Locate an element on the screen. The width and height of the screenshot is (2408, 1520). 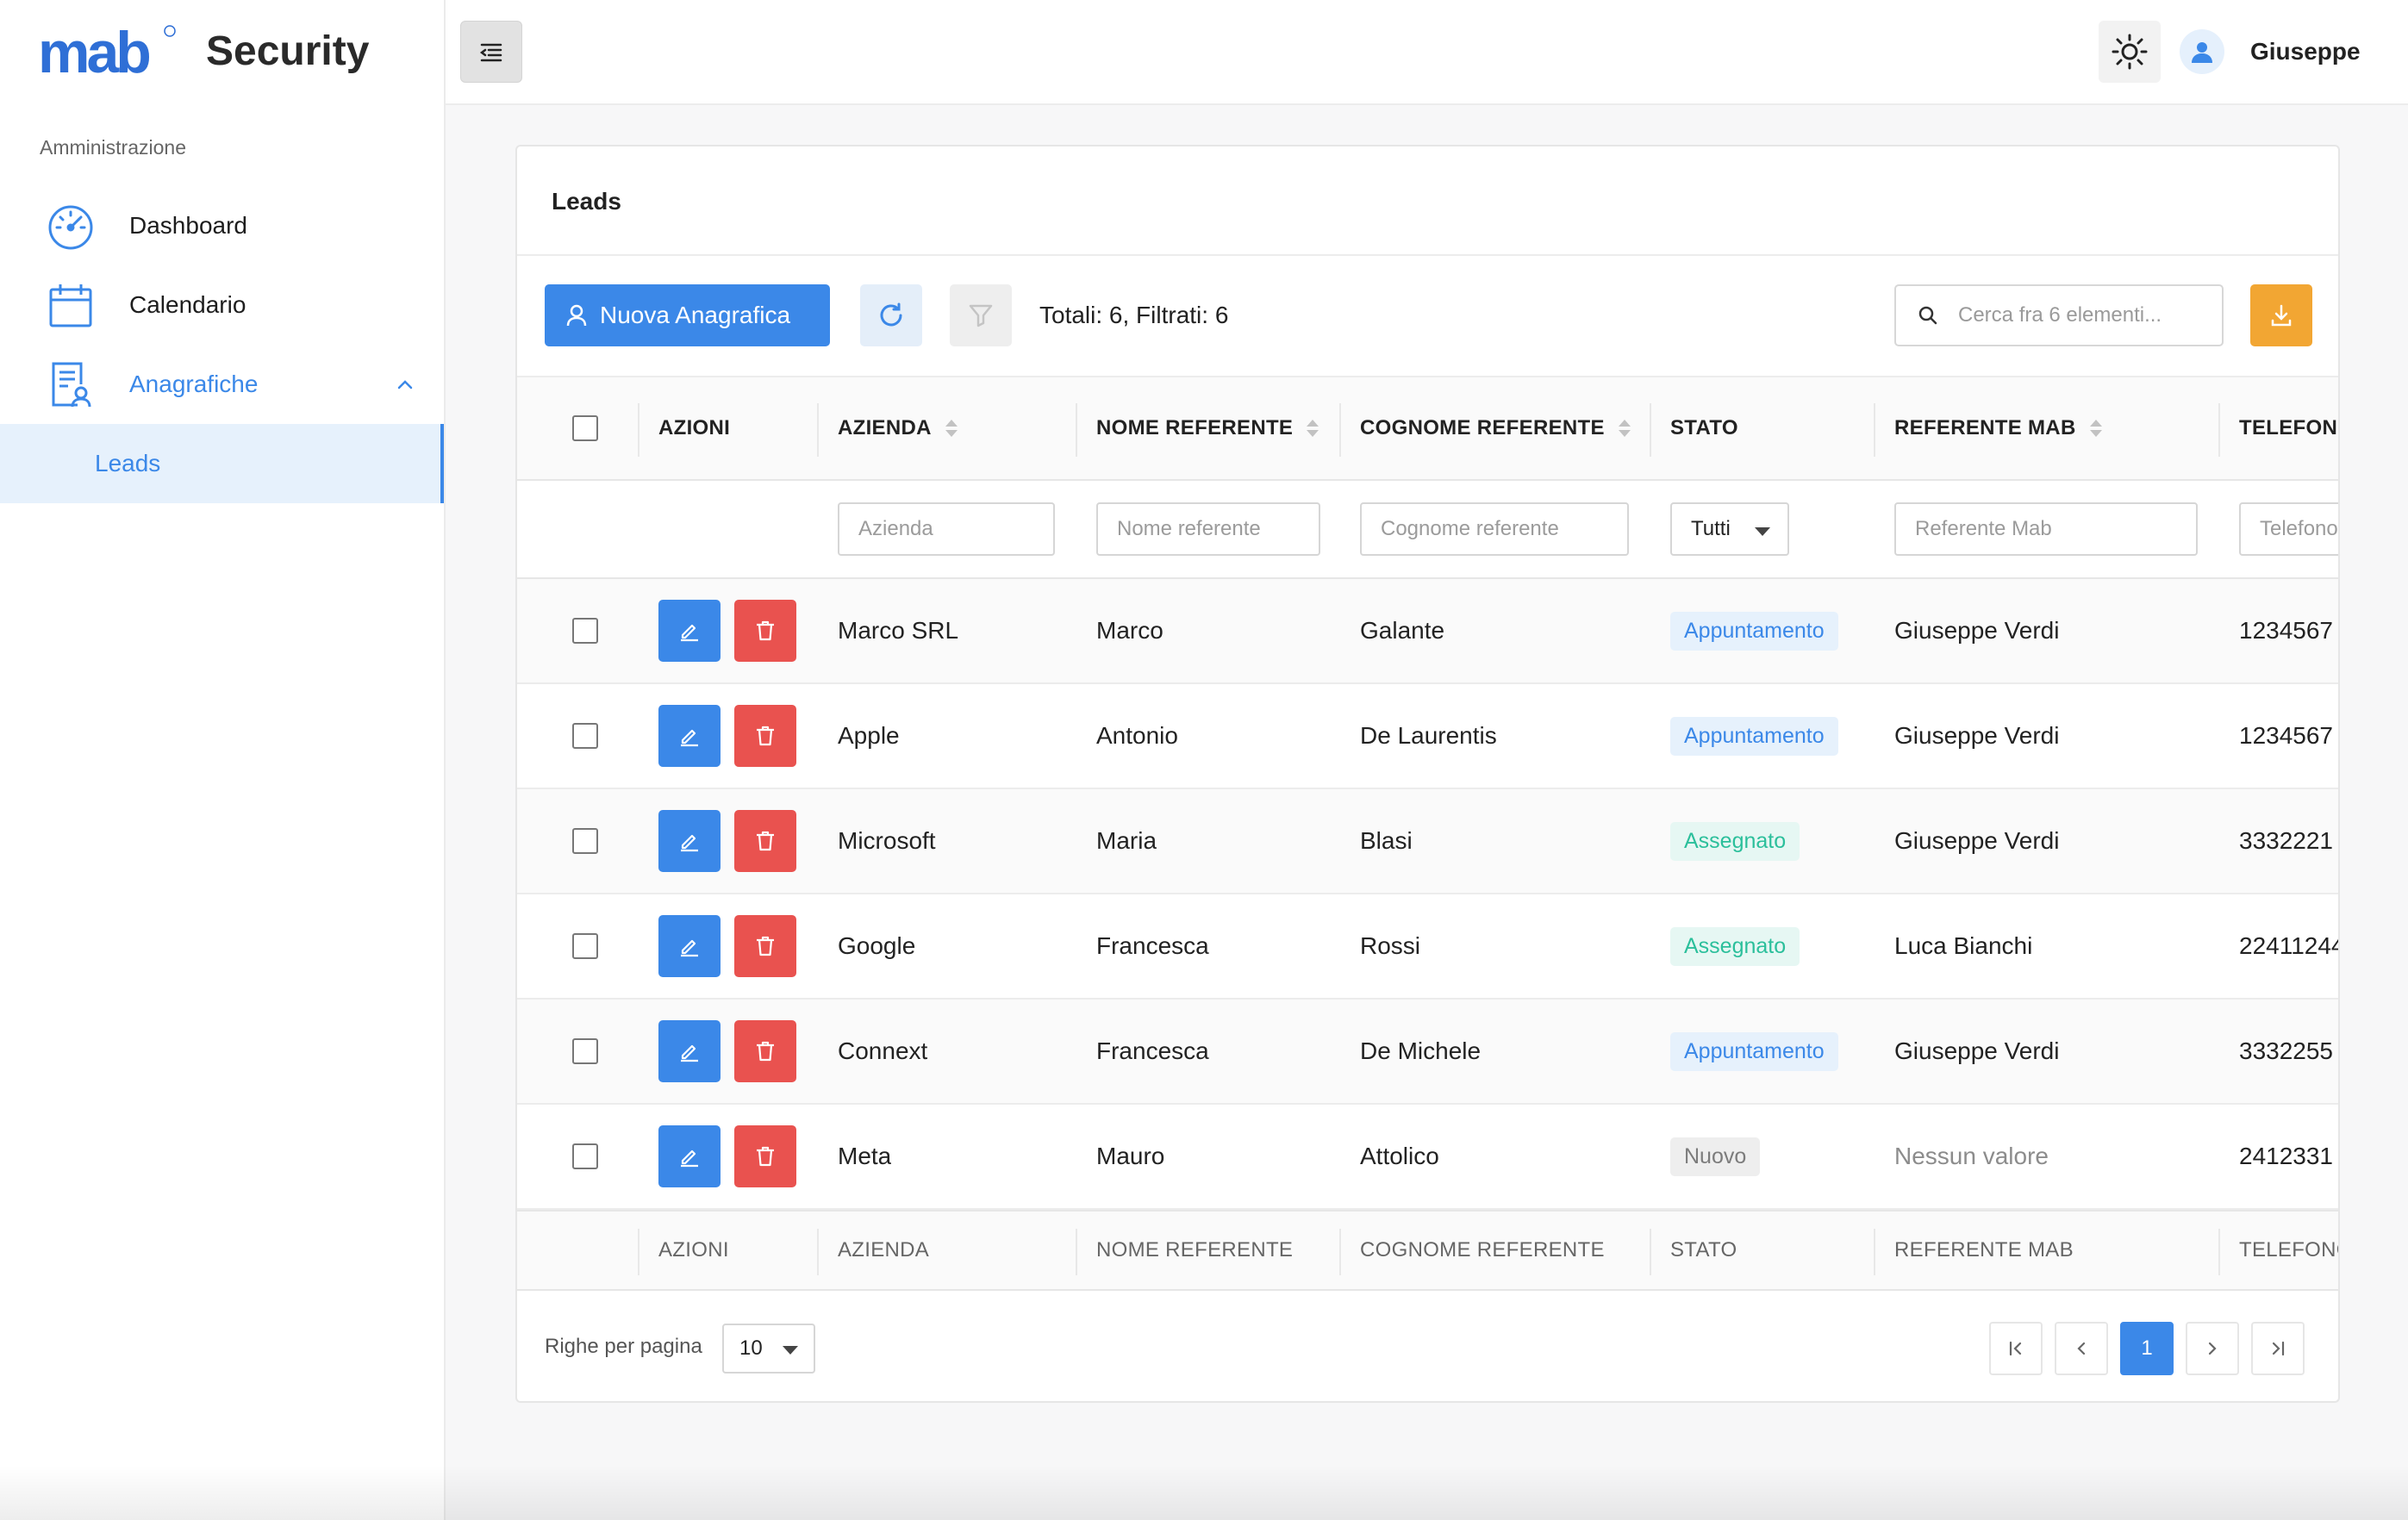
cell-telefono: 3332221 is located at coordinates (2286, 840).